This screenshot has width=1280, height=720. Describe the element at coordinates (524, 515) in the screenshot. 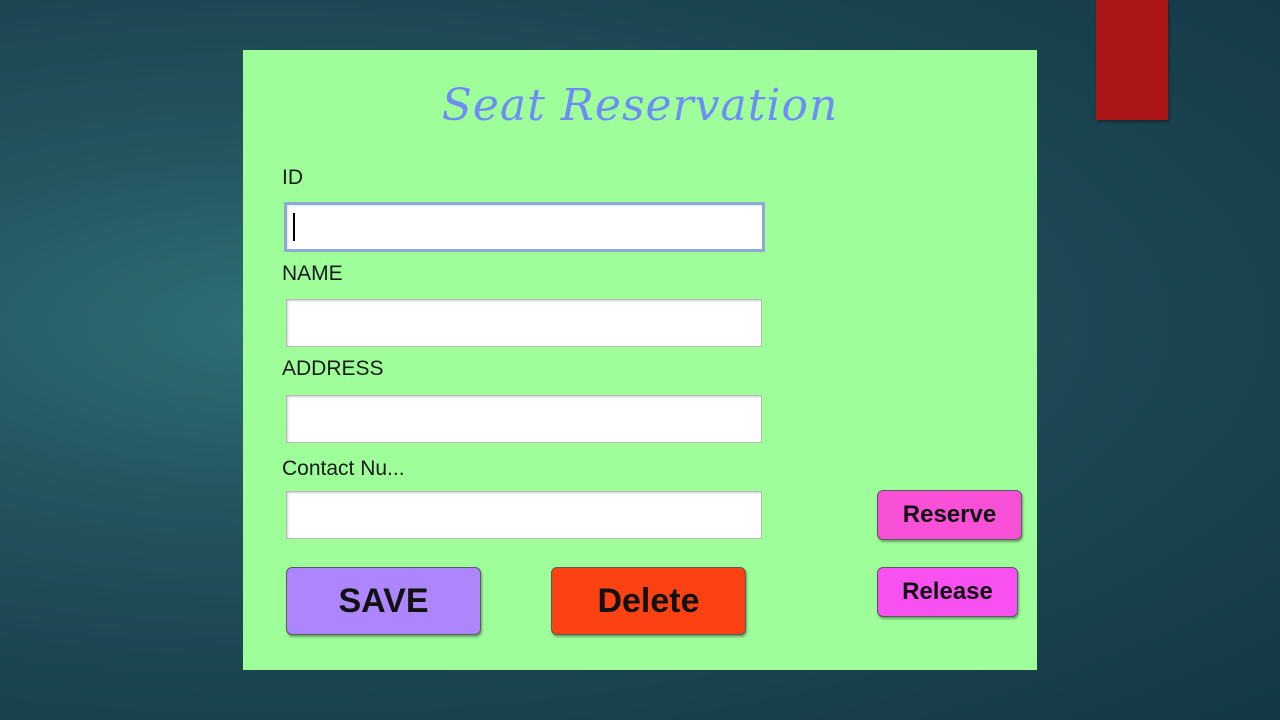

I see `contact-number-input` at that location.